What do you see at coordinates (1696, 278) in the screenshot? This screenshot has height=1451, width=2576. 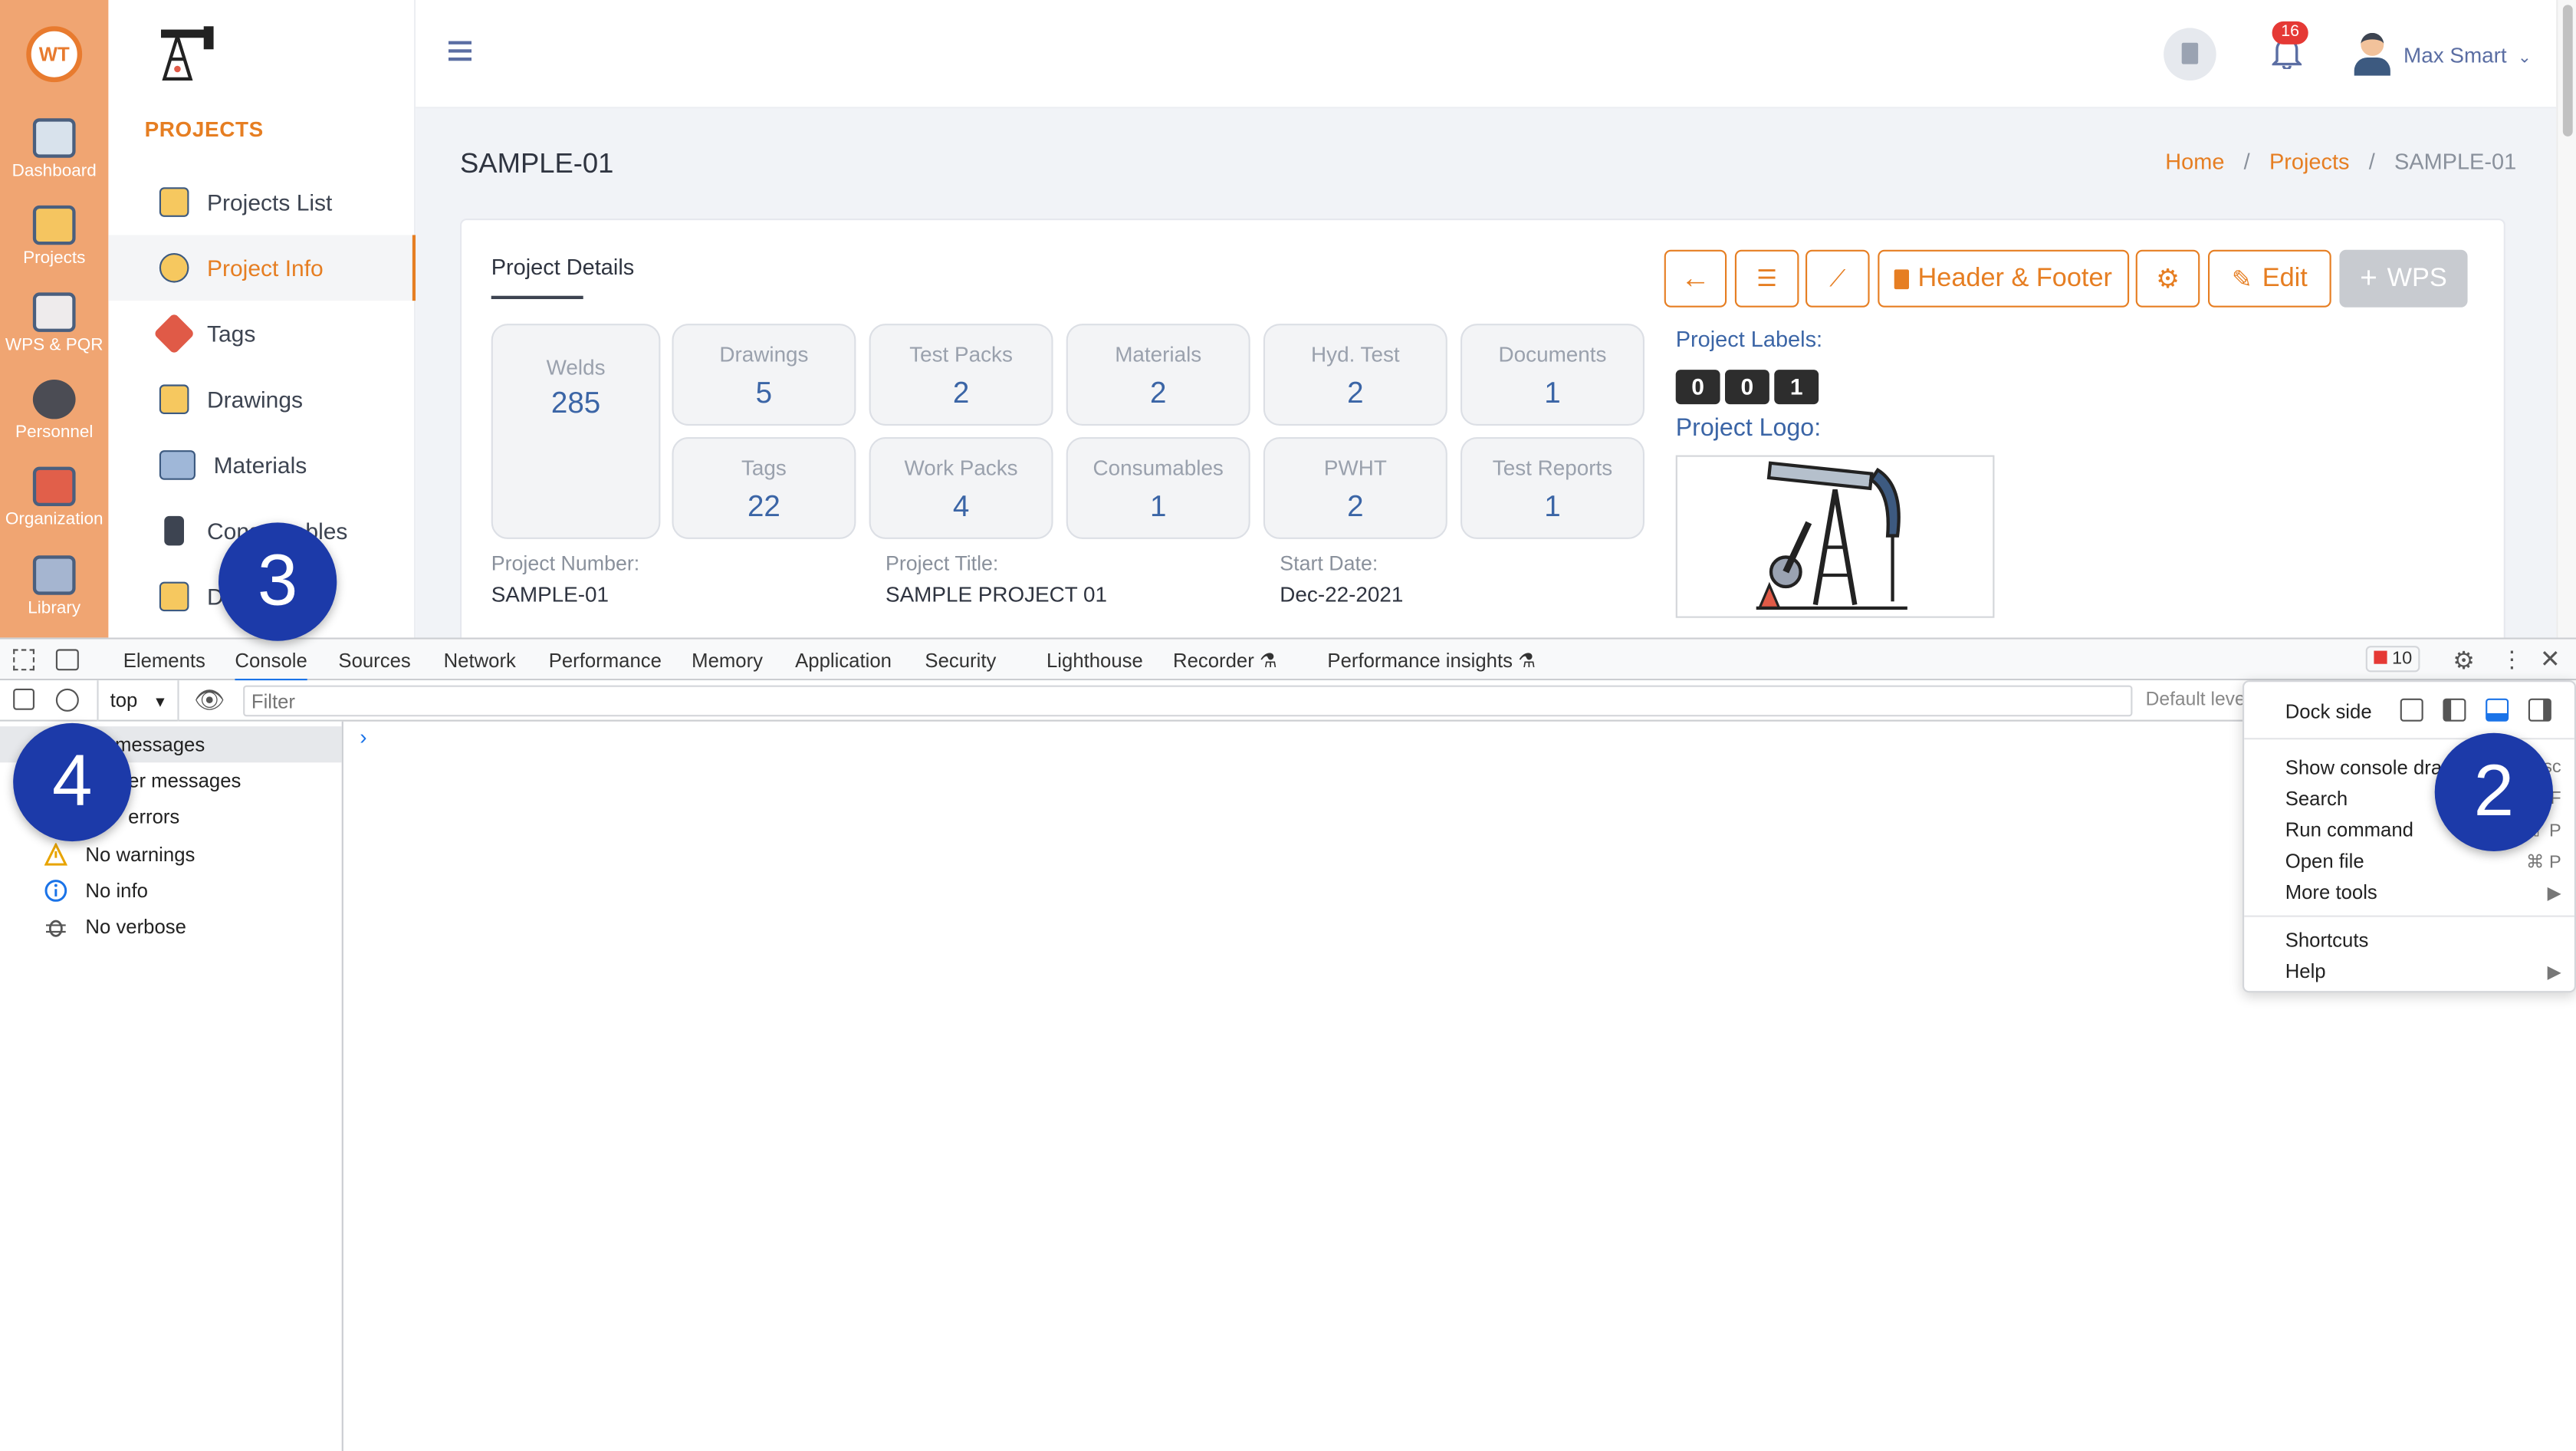 I see `back-button: ←` at bounding box center [1696, 278].